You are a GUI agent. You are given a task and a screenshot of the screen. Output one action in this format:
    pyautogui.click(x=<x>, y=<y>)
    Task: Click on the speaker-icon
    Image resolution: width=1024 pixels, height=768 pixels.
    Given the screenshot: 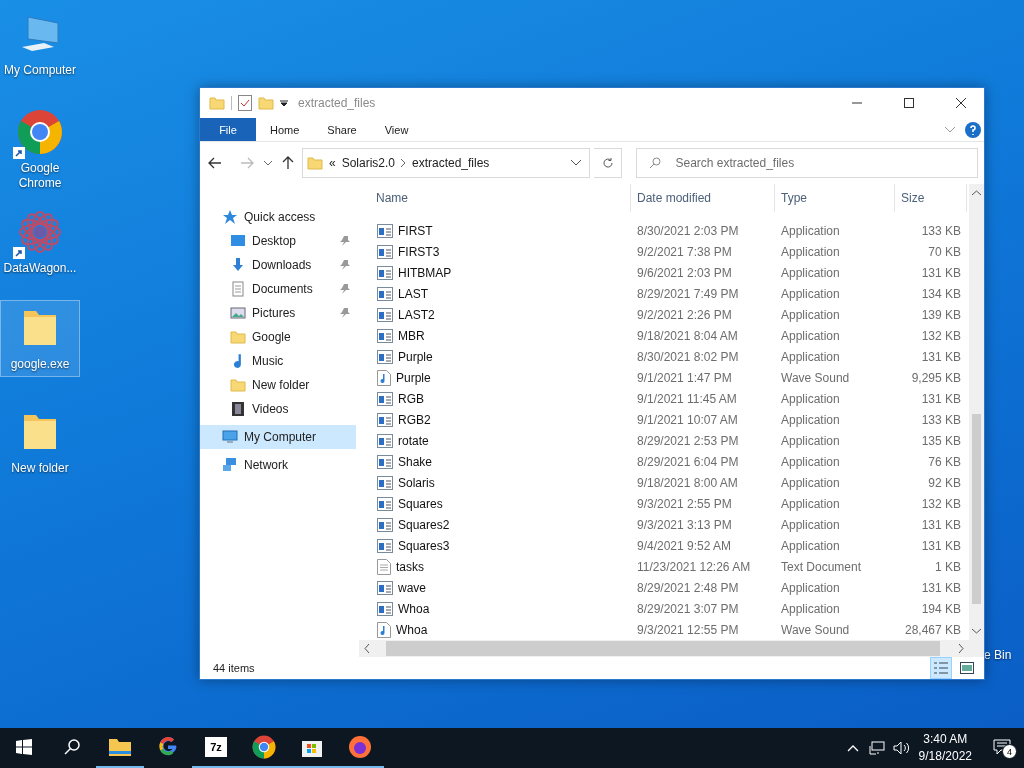 What is the action you would take?
    pyautogui.click(x=901, y=748)
    